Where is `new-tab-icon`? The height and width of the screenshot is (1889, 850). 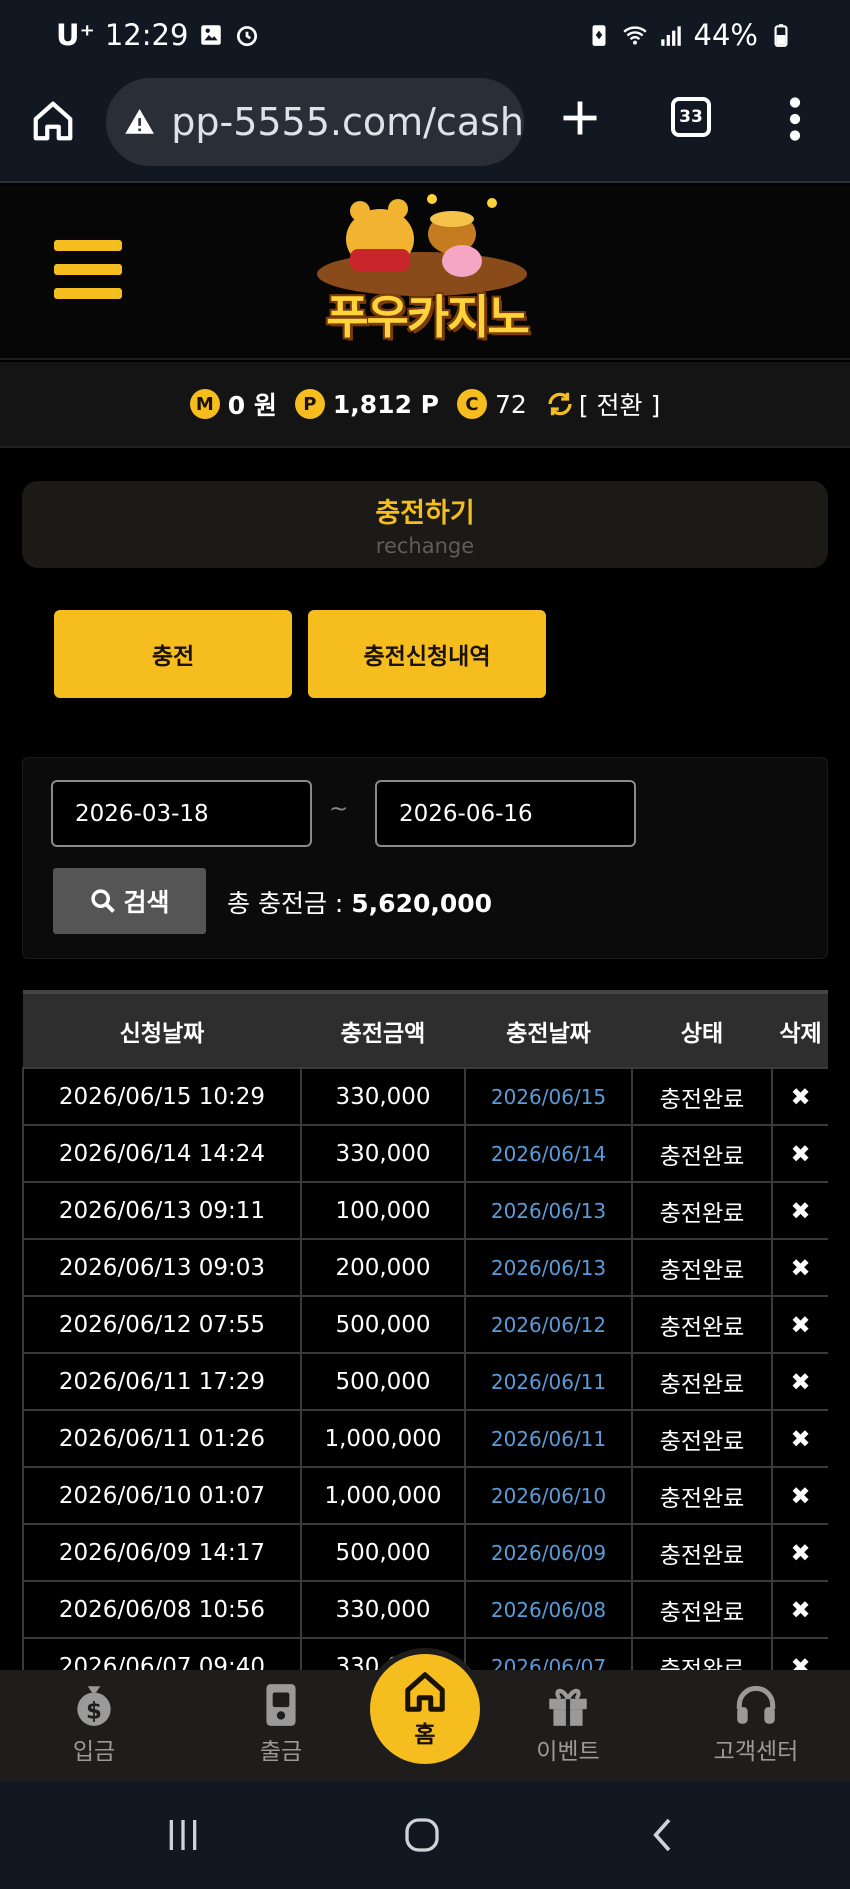 new-tab-icon is located at coordinates (580, 118).